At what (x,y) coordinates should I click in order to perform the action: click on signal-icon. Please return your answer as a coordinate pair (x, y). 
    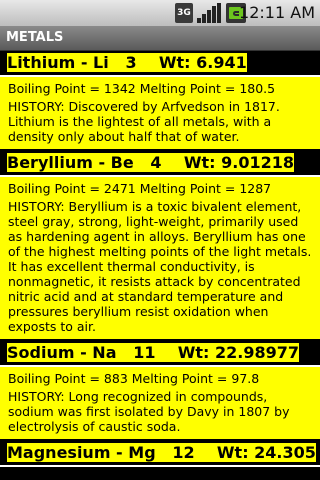
    Looking at the image, I should click on (209, 13).